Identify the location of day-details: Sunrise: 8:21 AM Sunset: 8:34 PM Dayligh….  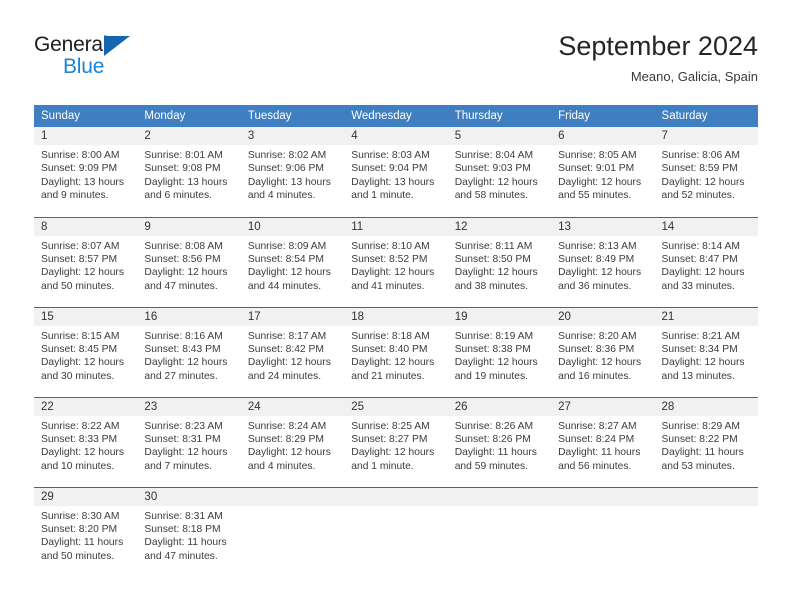
(706, 355).